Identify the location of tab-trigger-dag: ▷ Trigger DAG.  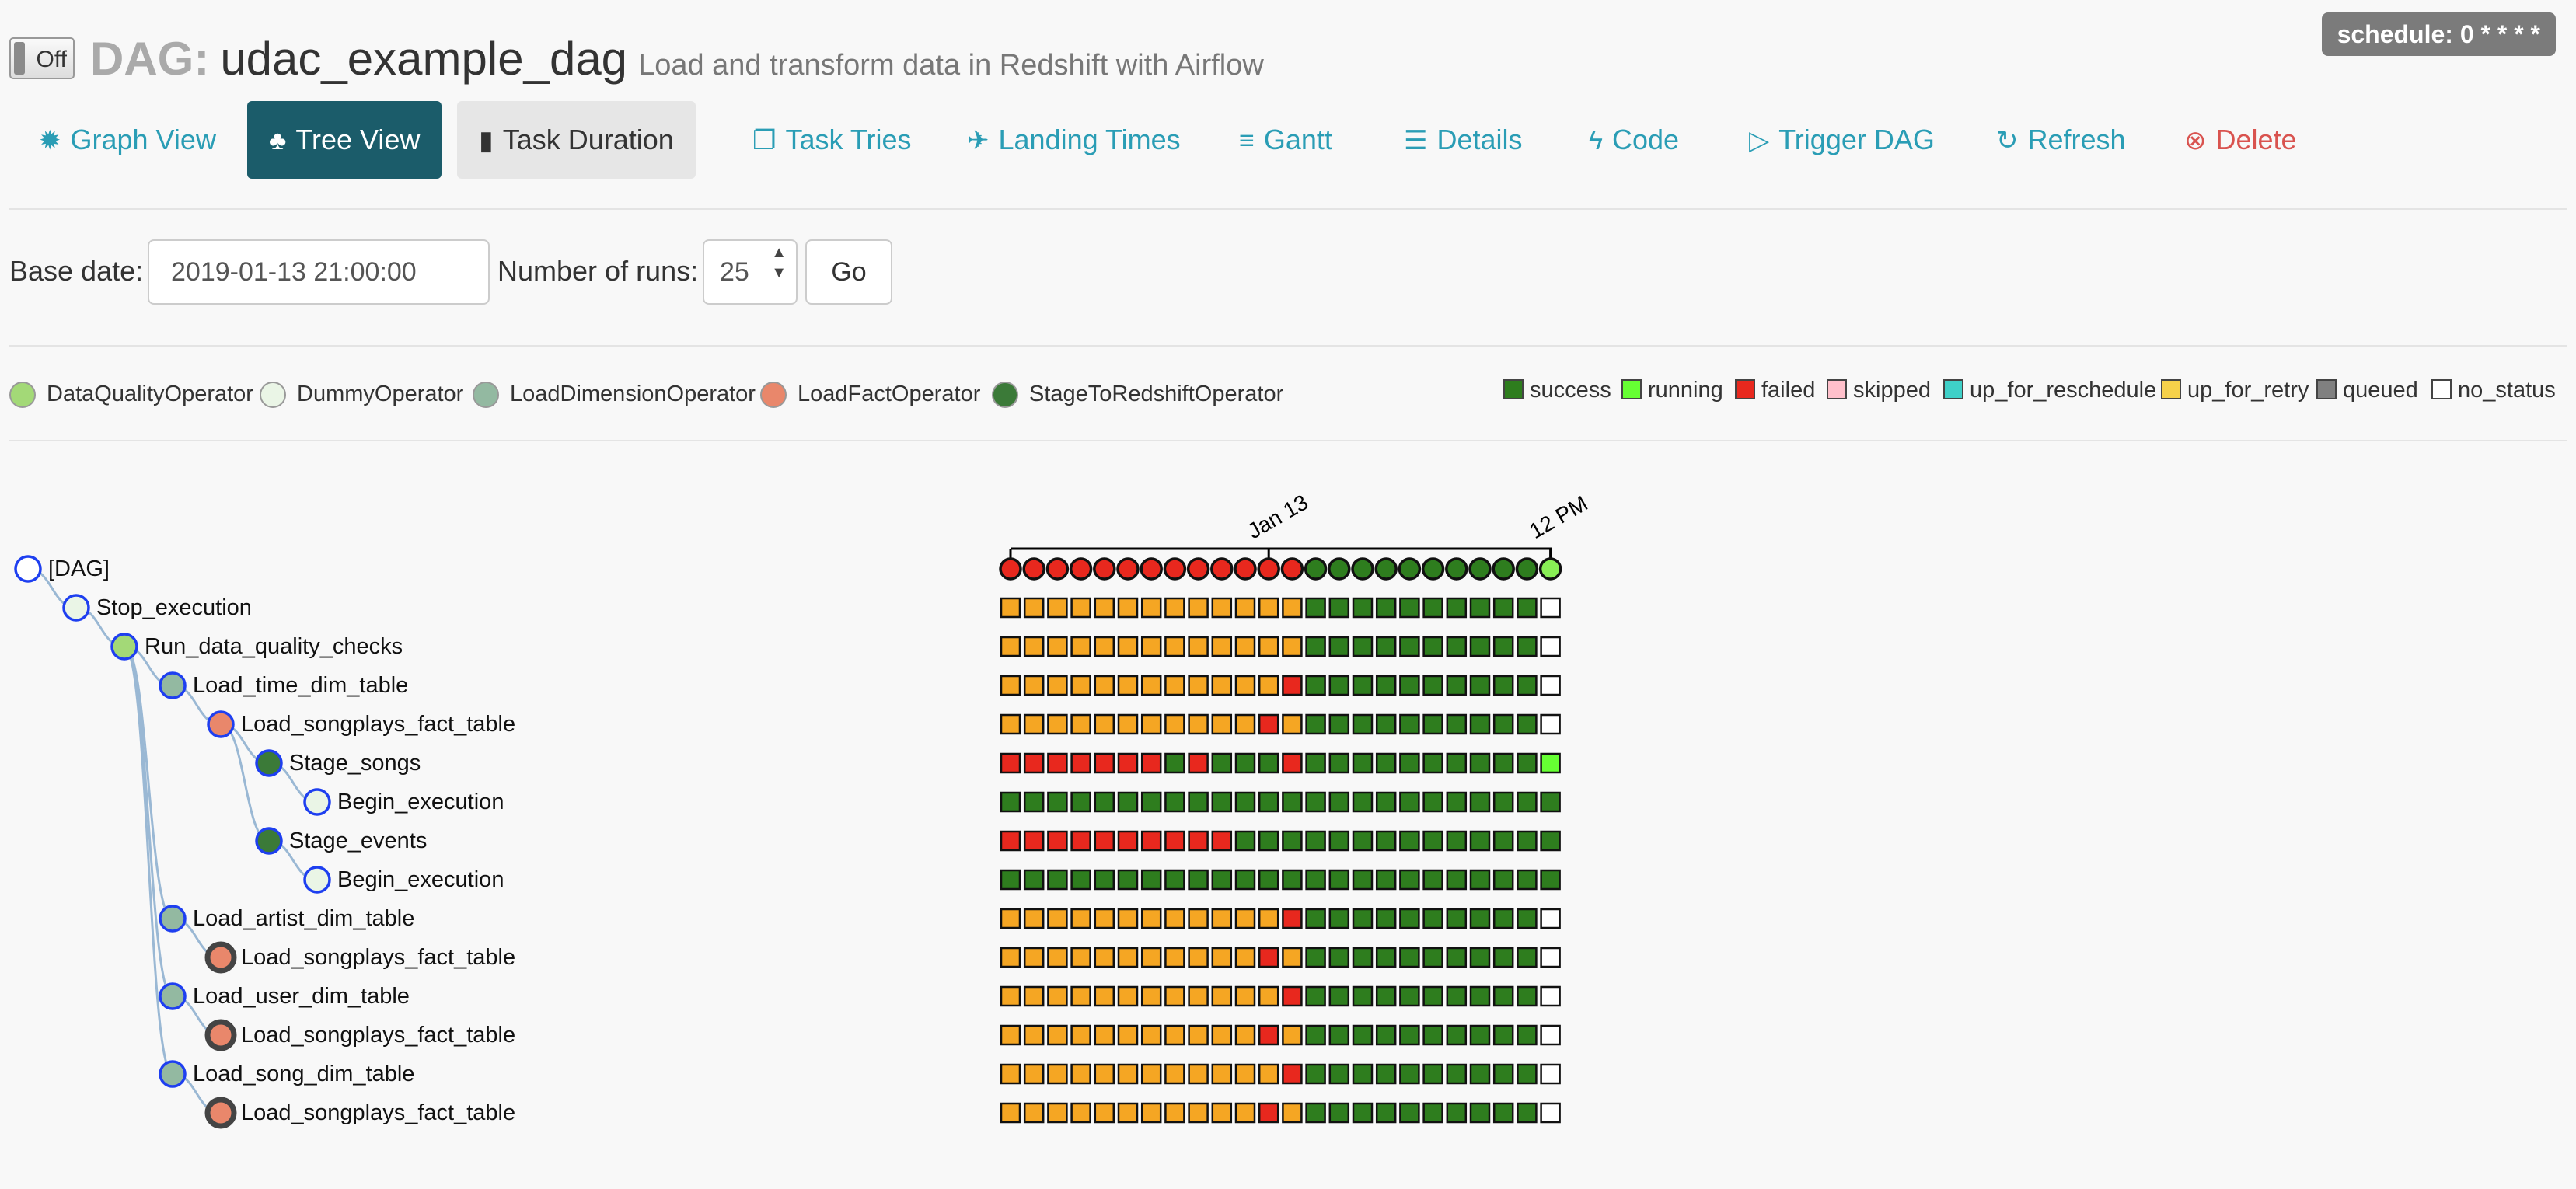
(1842, 140).